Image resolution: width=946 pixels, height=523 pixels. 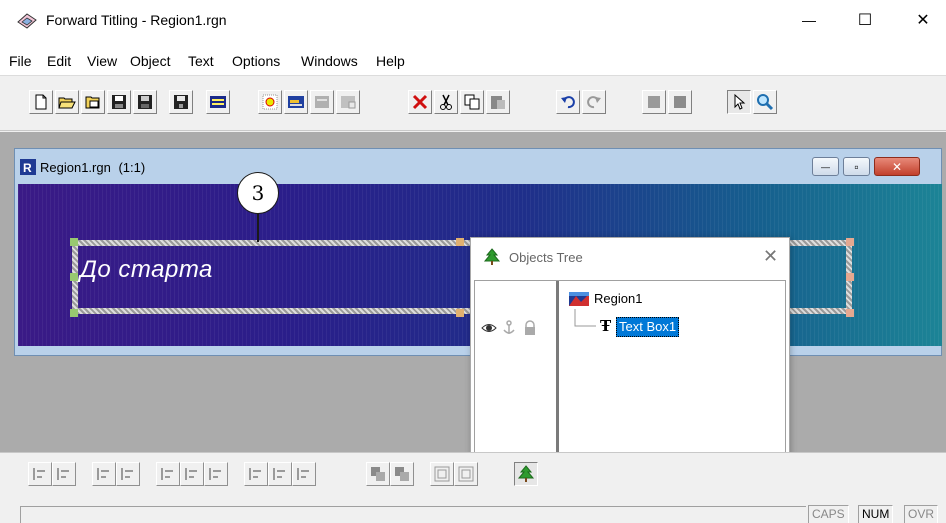 What do you see at coordinates (489, 328) in the screenshot?
I see `eye-icon` at bounding box center [489, 328].